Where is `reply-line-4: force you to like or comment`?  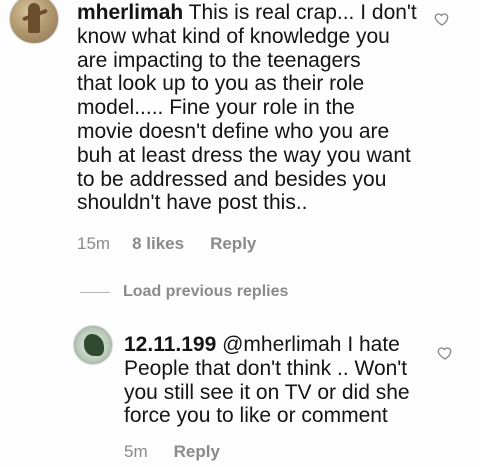 reply-line-4: force you to like or comment is located at coordinates (256, 416).